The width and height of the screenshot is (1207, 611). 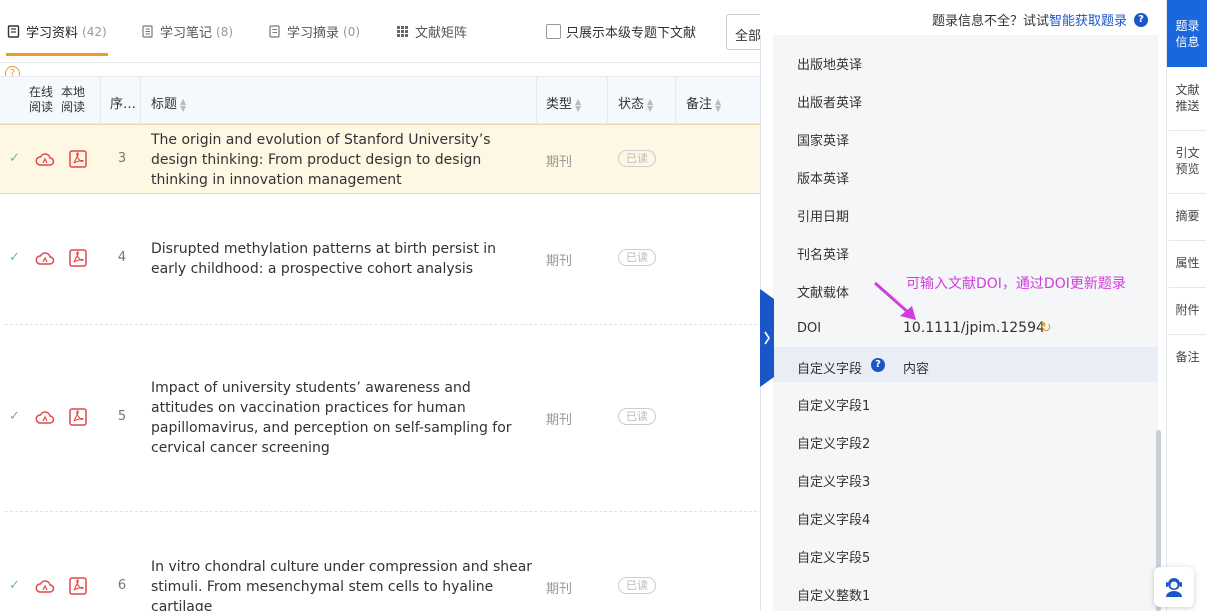 What do you see at coordinates (833, 556) in the screenshot?
I see `custom-field-5: 自定义字段5` at bounding box center [833, 556].